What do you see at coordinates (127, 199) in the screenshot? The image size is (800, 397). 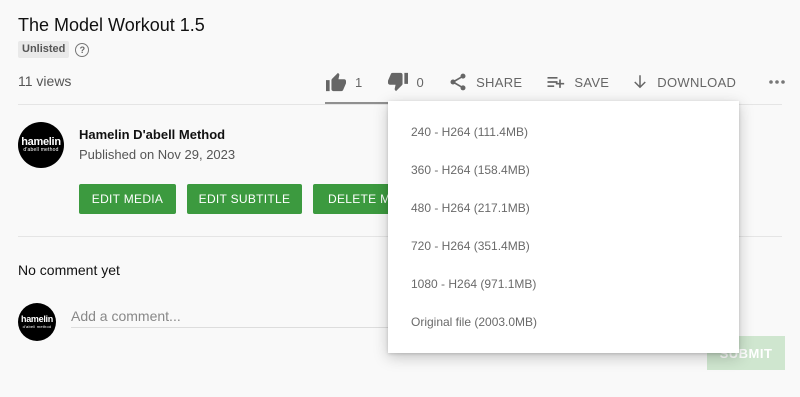 I see `edit-media-button: EDIT MEDIA` at bounding box center [127, 199].